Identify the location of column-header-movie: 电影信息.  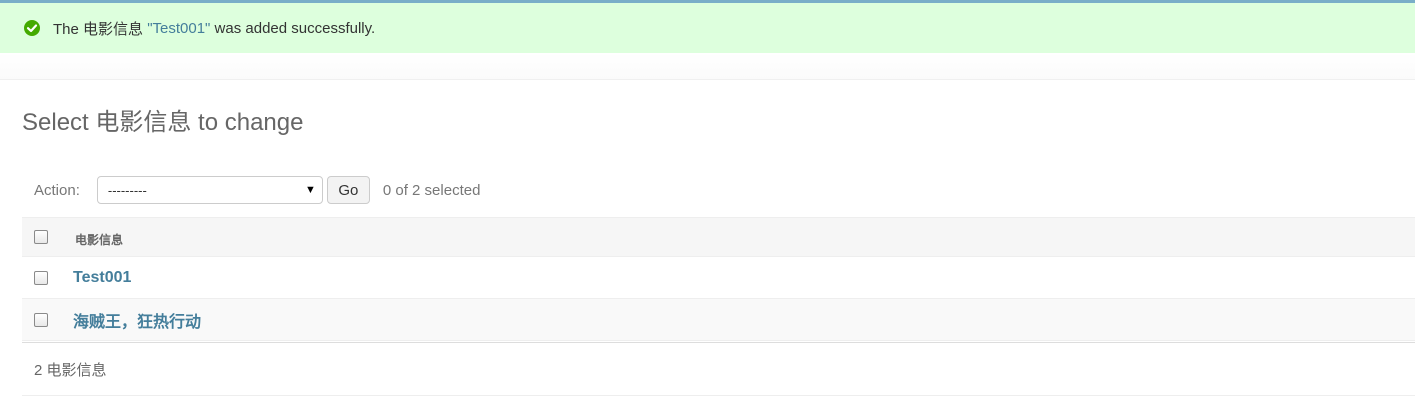
(99, 239).